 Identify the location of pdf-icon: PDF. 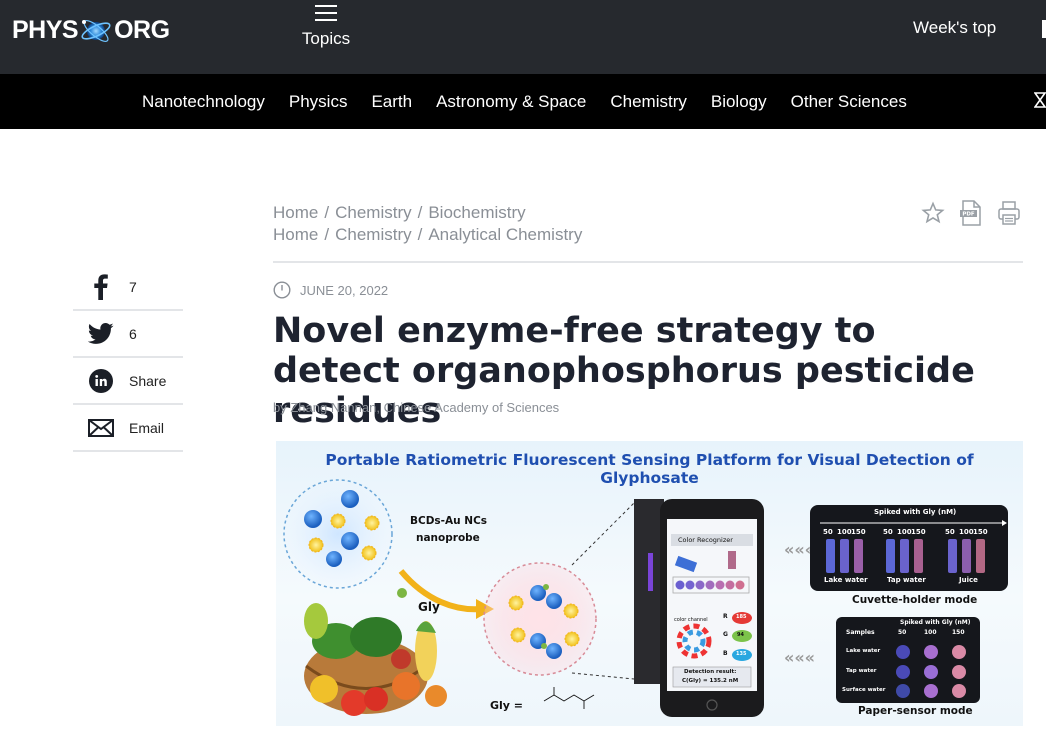
(971, 213).